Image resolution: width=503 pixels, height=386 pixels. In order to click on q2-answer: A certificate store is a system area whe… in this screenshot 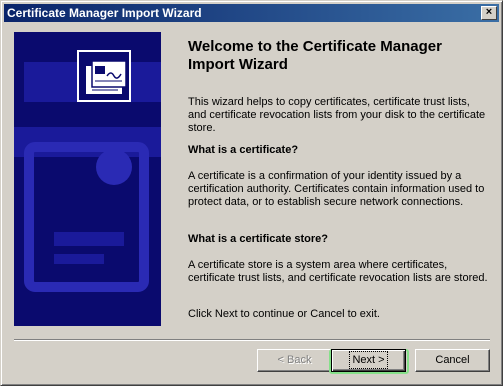, I will do `click(338, 271)`.